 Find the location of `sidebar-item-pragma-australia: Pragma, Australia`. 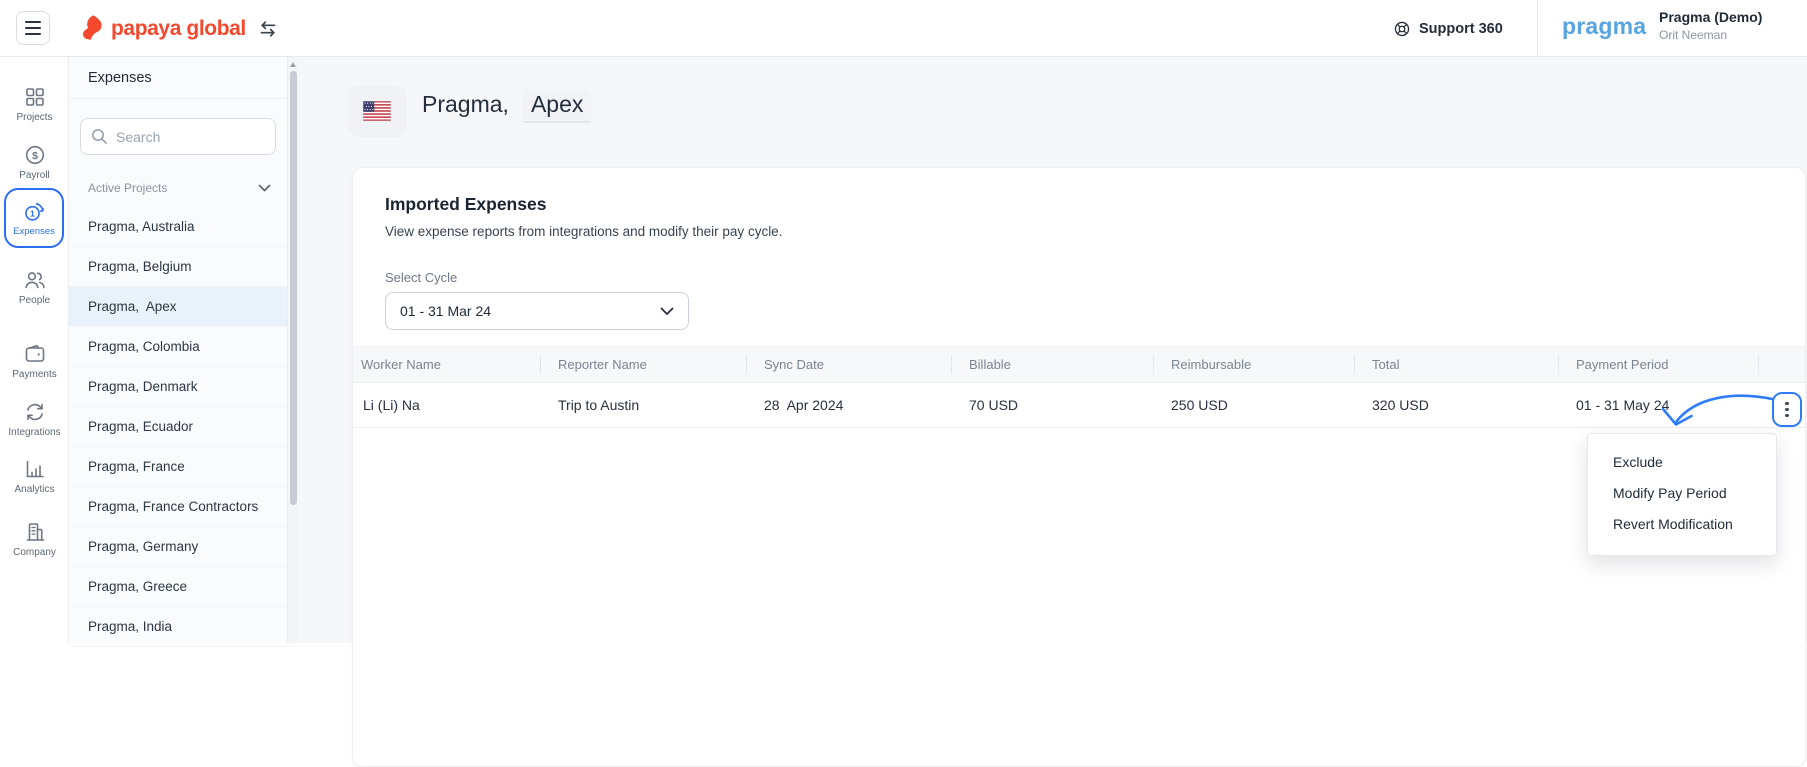

sidebar-item-pragma-australia: Pragma, Australia is located at coordinates (183, 227).